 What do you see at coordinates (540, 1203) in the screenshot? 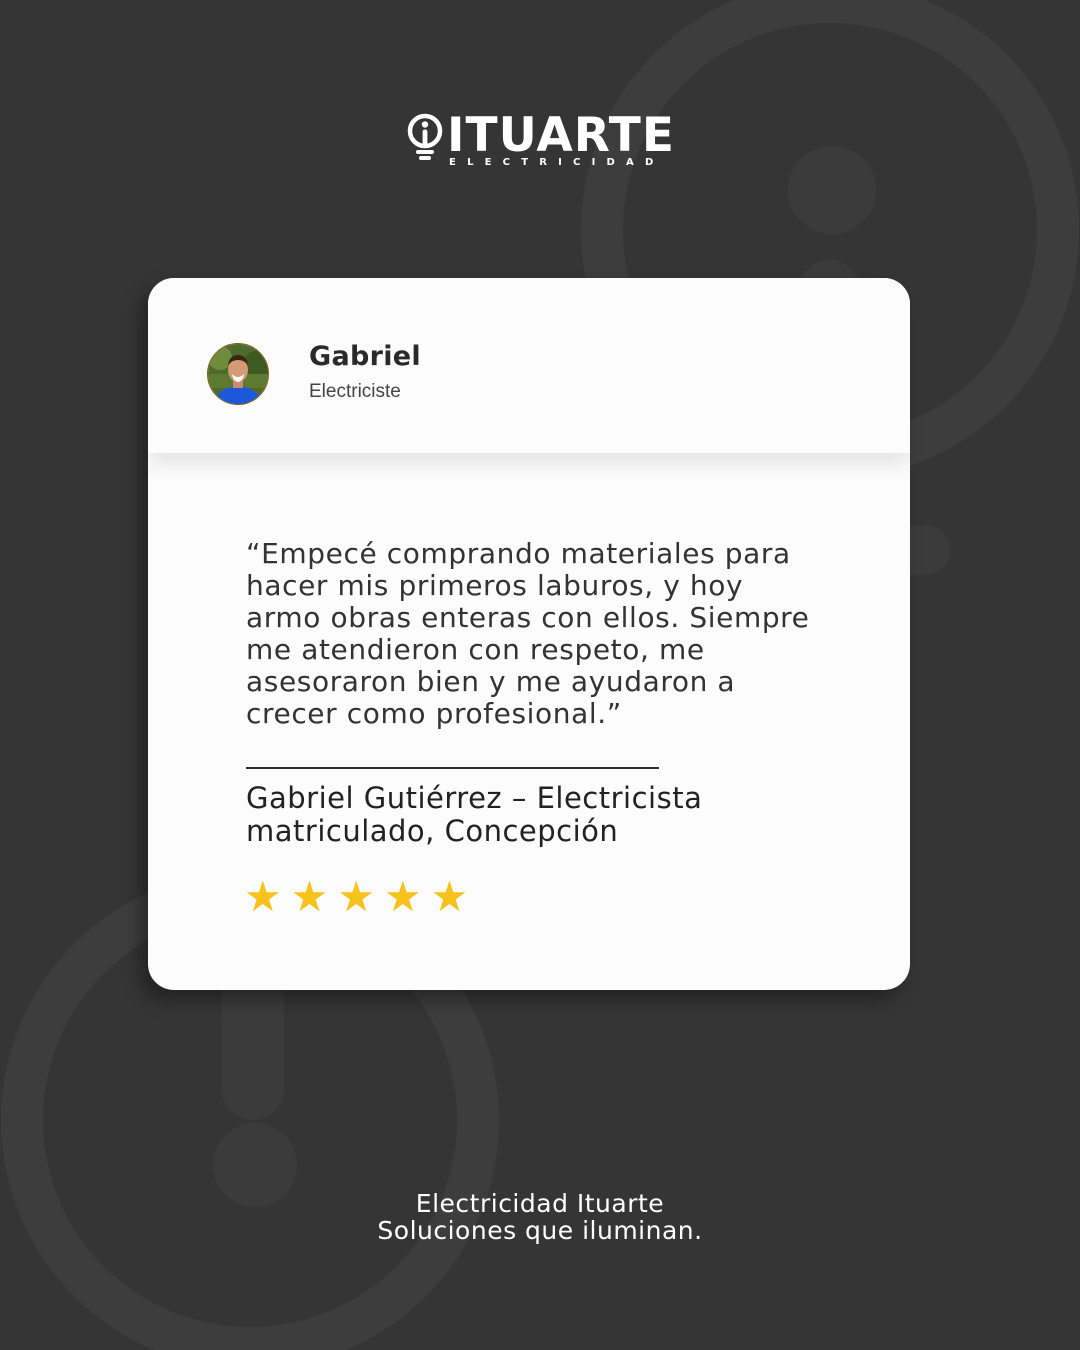
I see `footer-company: Electricidad Ituarte` at bounding box center [540, 1203].